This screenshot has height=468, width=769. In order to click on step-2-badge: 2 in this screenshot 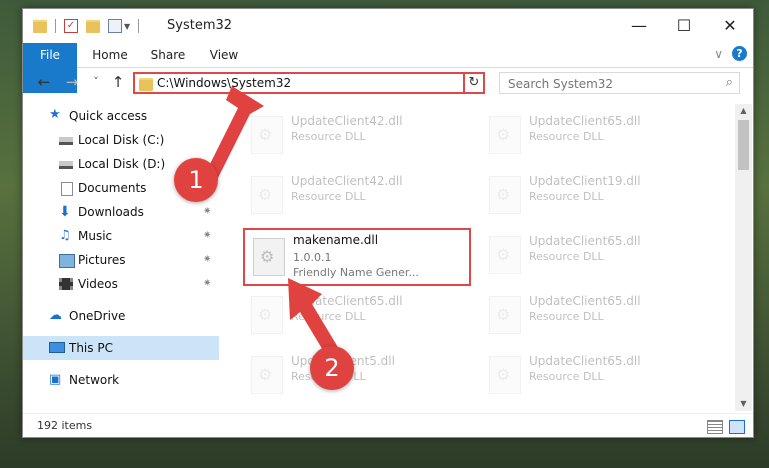, I will do `click(332, 368)`.